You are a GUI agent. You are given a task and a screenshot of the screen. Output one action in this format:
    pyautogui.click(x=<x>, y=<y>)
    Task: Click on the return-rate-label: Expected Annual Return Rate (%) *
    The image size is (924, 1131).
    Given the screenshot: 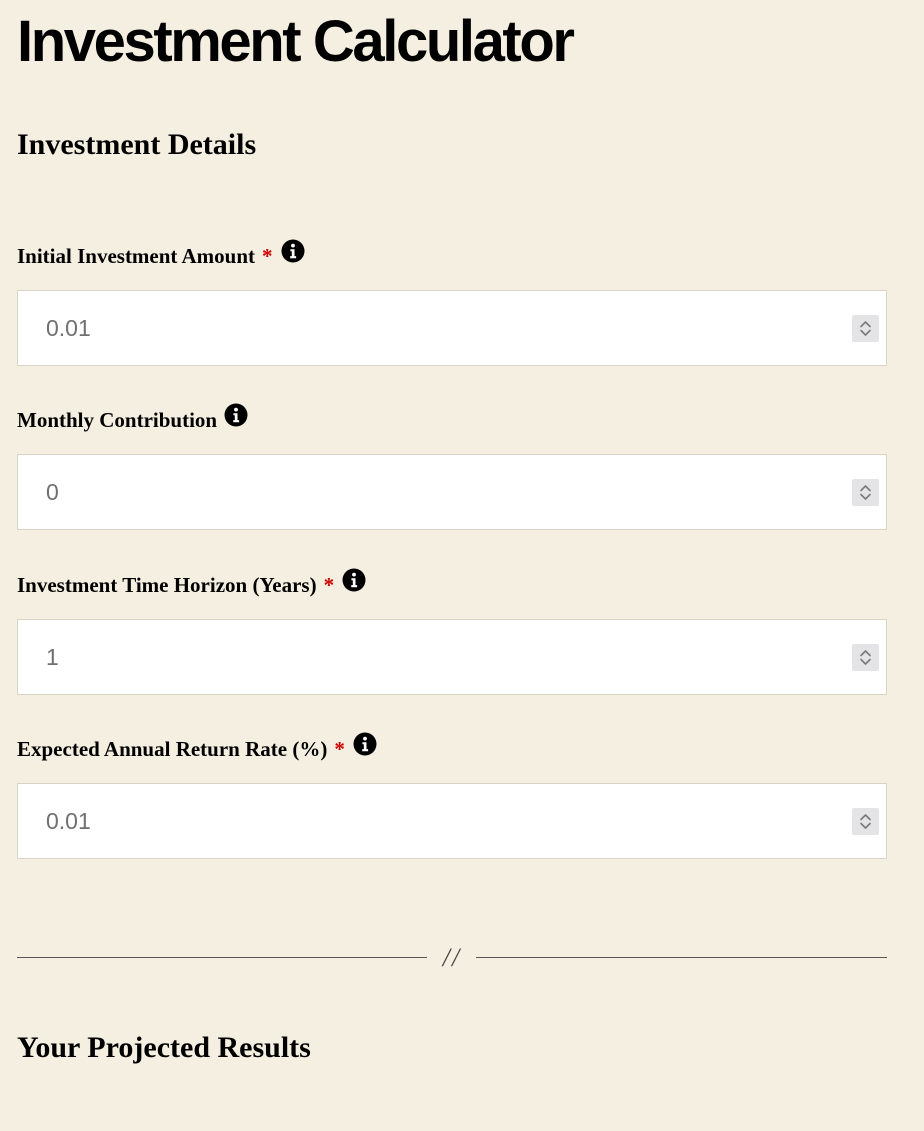 What is the action you would take?
    pyautogui.click(x=197, y=747)
    